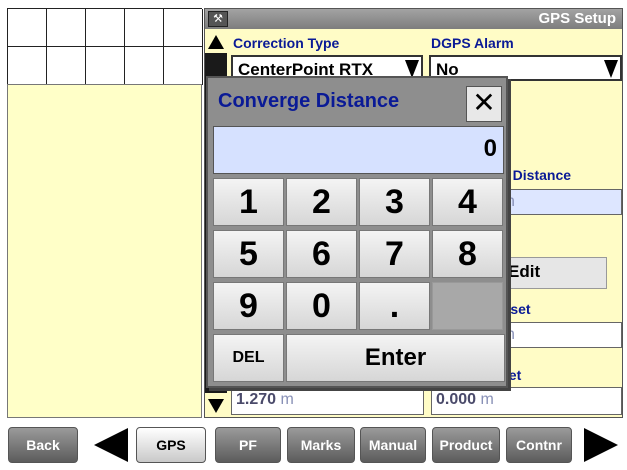  I want to click on back-button: Back, so click(43, 445).